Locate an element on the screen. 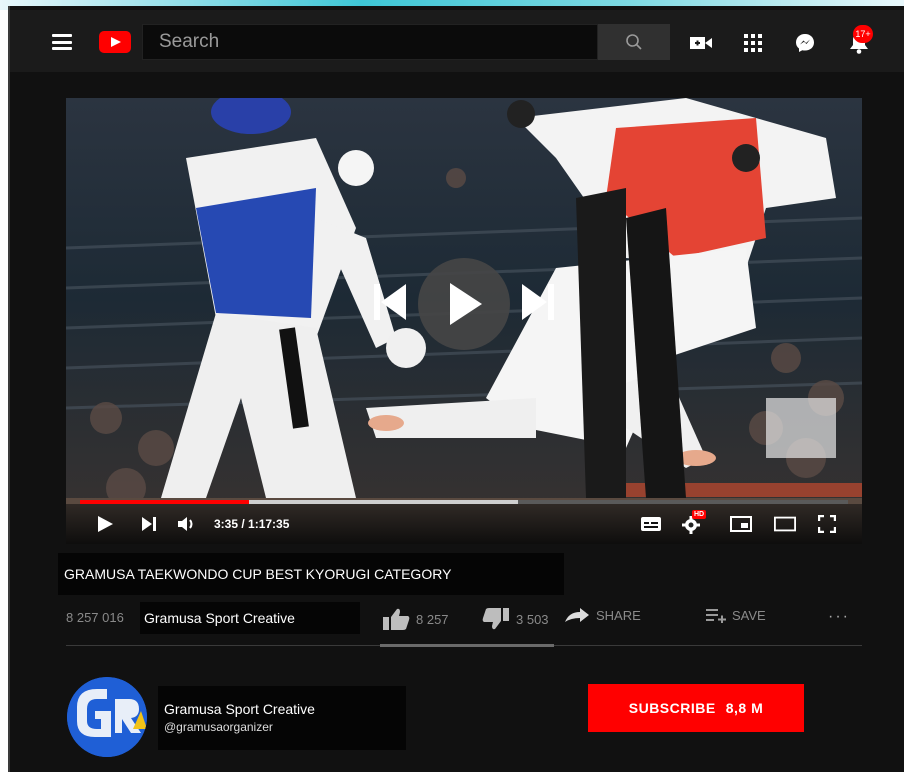 The image size is (904, 772). share-arrow-icon is located at coordinates (577, 615).